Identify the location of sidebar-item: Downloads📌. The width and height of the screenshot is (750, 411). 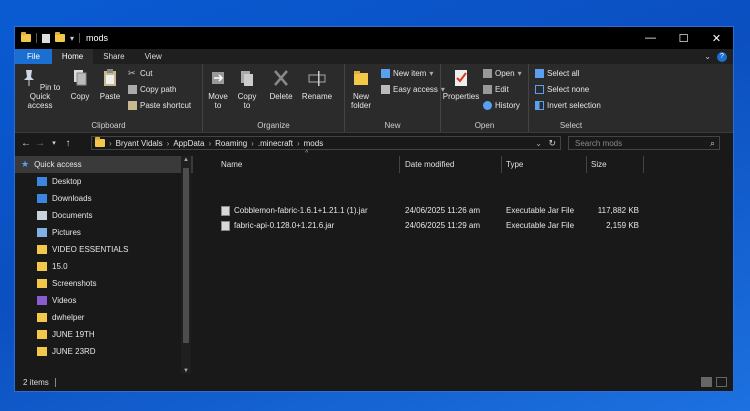
(104, 198).